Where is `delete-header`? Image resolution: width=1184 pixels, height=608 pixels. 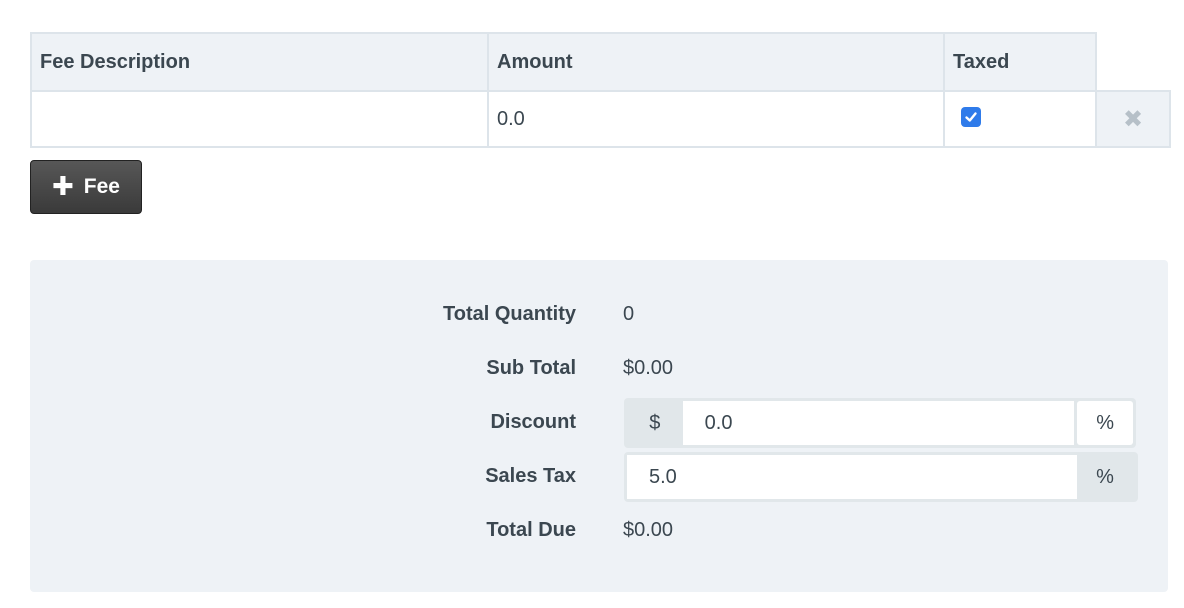
delete-header is located at coordinates (1133, 62).